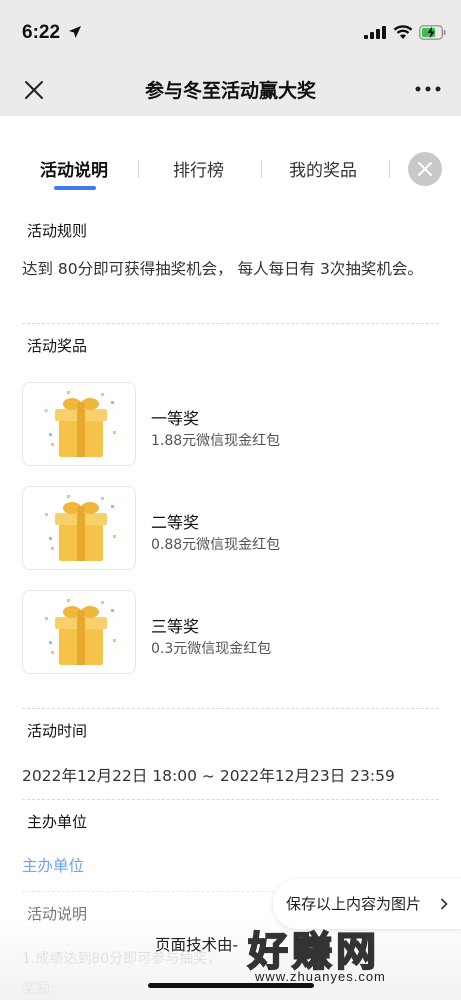  I want to click on prize-desc: 0.3元微信现金红包, so click(211, 649).